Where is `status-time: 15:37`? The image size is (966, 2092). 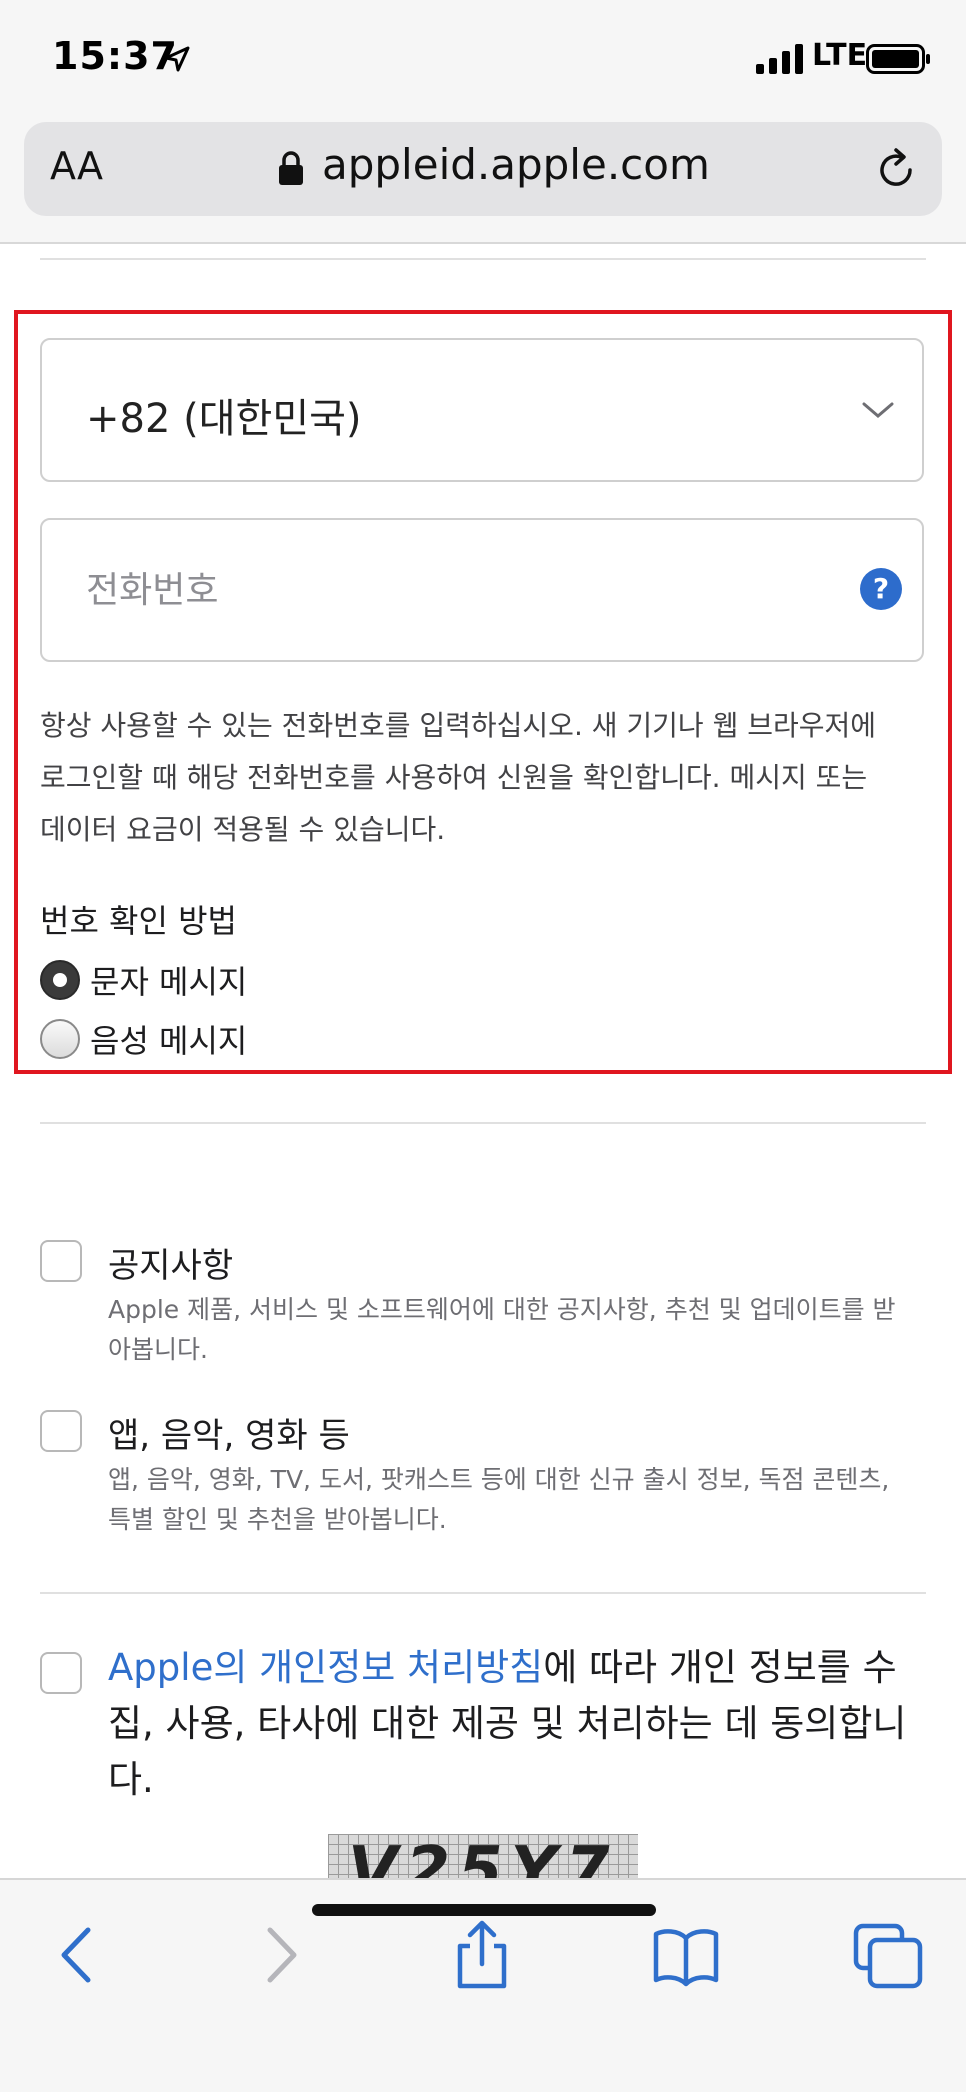
status-time: 15:37 is located at coordinates (115, 56).